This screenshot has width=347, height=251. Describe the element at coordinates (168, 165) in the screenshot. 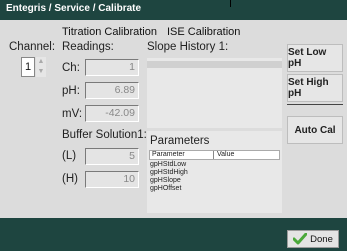

I see `parameter-row: gpHStdLow` at that location.